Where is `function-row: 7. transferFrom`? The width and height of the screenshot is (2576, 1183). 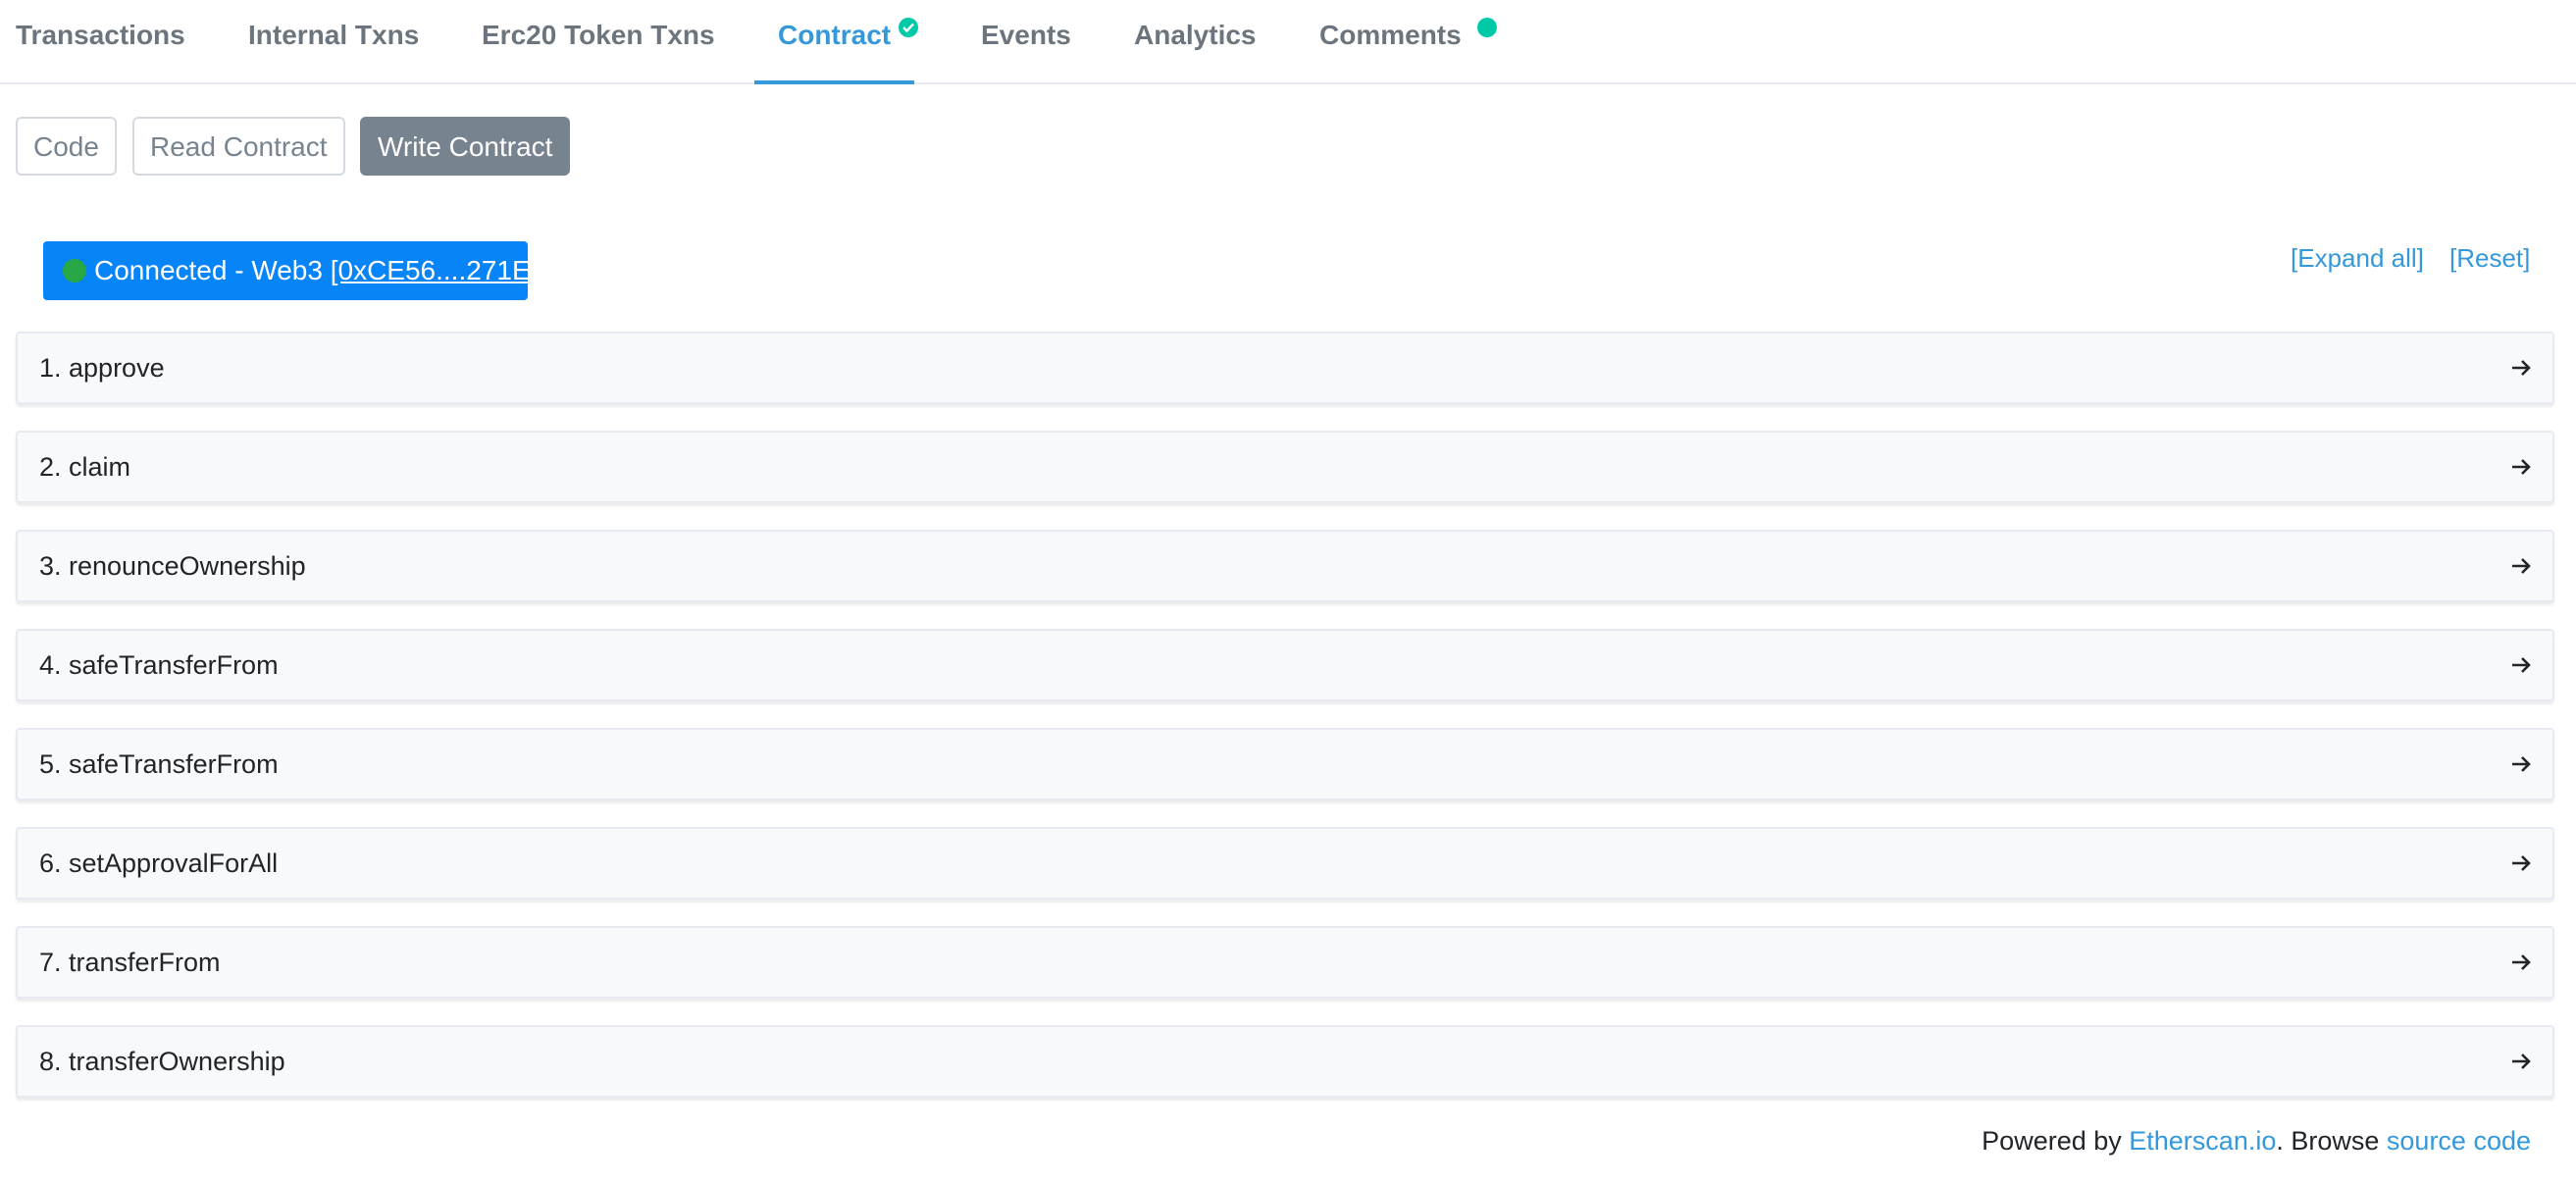 function-row: 7. transferFrom is located at coordinates (1285, 963).